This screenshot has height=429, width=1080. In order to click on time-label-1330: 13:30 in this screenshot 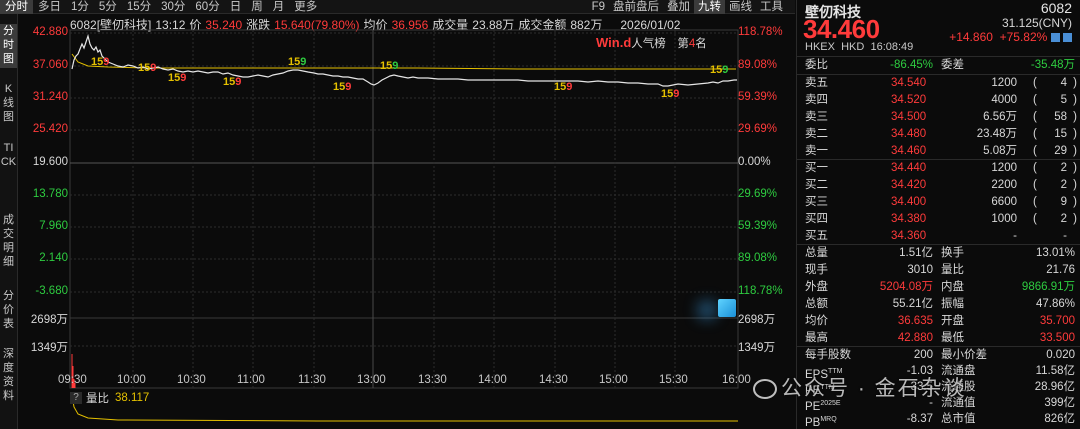, I will do `click(432, 380)`.